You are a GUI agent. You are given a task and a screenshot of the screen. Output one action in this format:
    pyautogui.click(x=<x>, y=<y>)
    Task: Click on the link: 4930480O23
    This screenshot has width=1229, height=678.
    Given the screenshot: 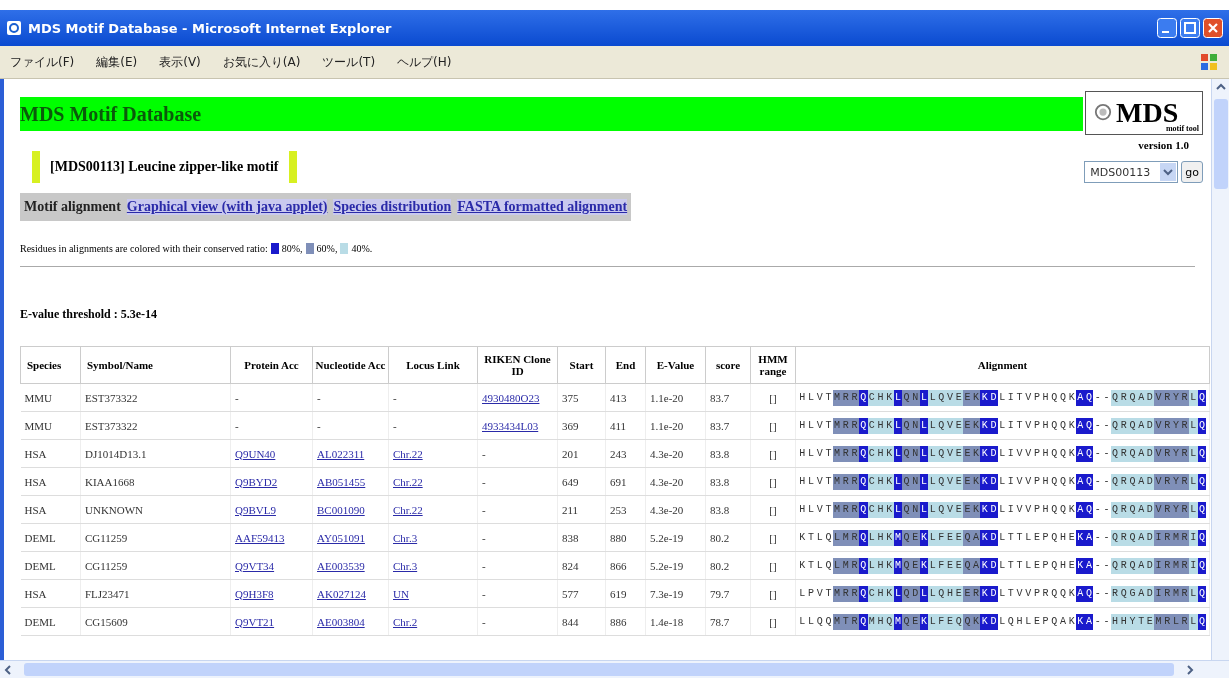 What is the action you would take?
    pyautogui.click(x=511, y=397)
    